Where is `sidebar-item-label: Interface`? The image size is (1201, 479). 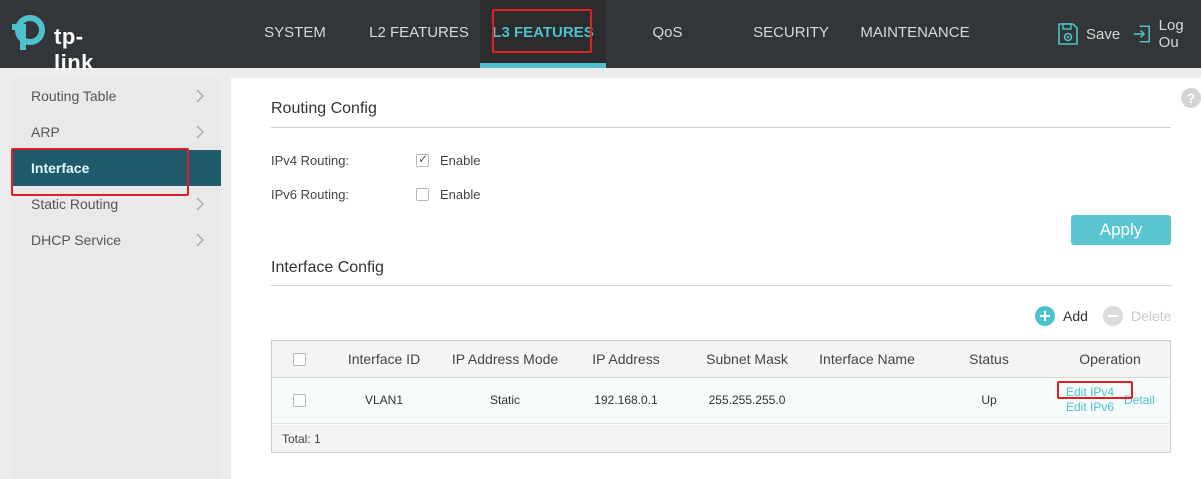
sidebar-item-label: Interface is located at coordinates (60, 168).